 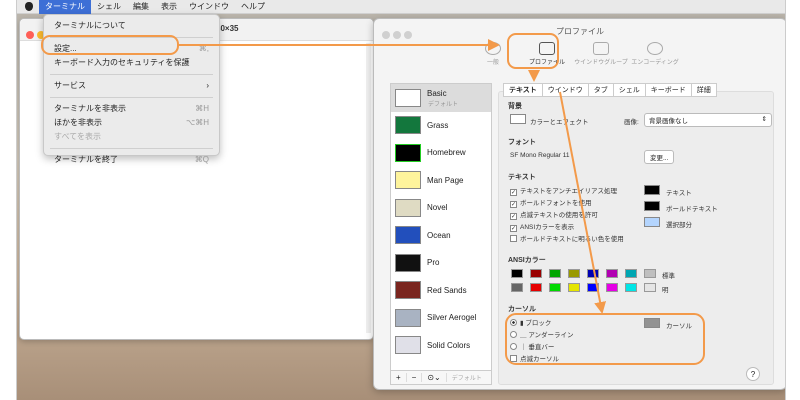 What do you see at coordinates (131, 26) in the screenshot?
I see `menu-item-about: ターミナルについて` at bounding box center [131, 26].